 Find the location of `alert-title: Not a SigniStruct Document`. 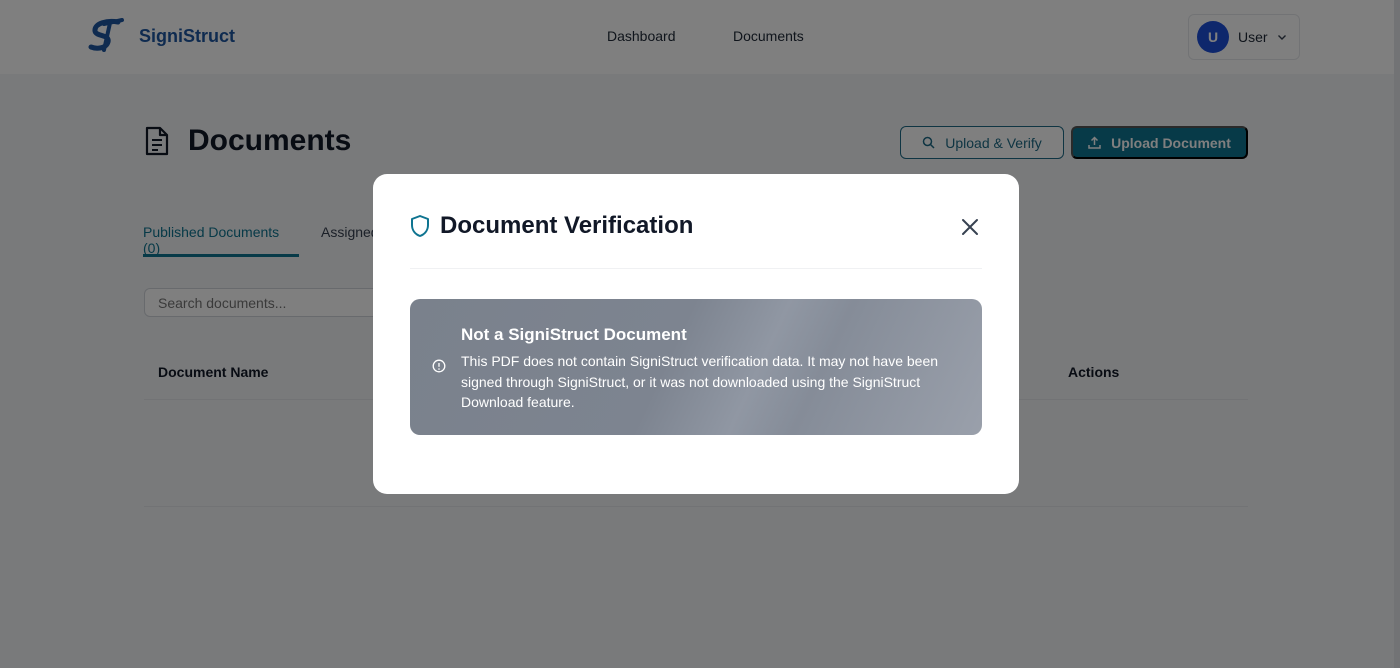

alert-title: Not a SigniStruct Document is located at coordinates (574, 334).